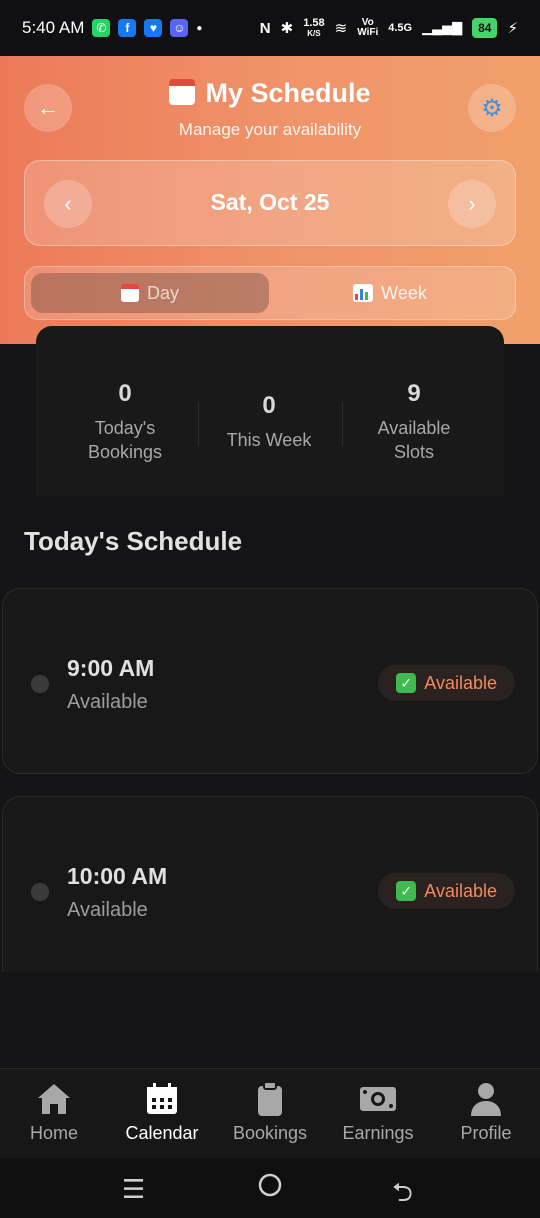  I want to click on status-time: 5:40 AM, so click(53, 27).